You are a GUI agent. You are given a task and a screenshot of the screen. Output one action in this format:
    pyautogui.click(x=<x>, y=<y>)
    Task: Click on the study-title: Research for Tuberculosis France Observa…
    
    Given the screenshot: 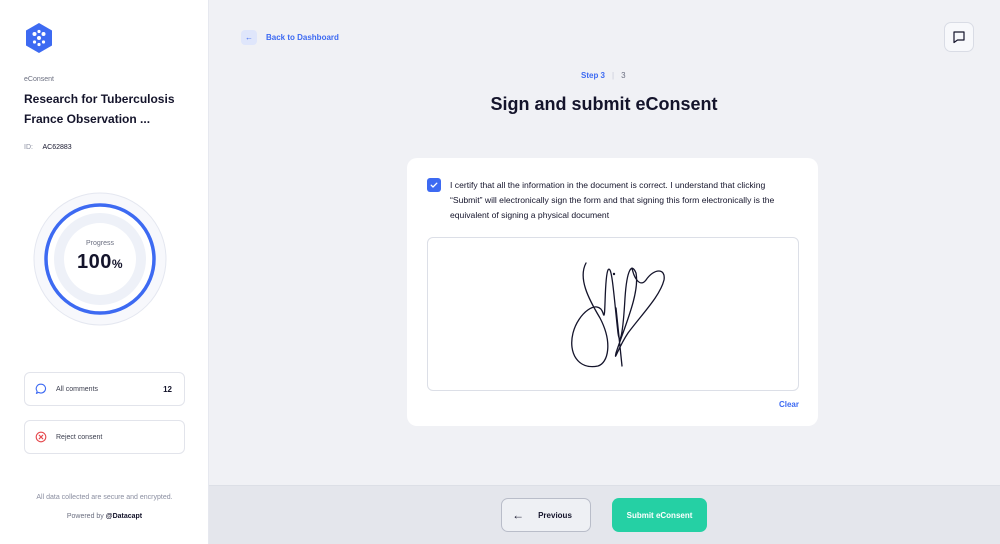 What is the action you would take?
    pyautogui.click(x=99, y=109)
    